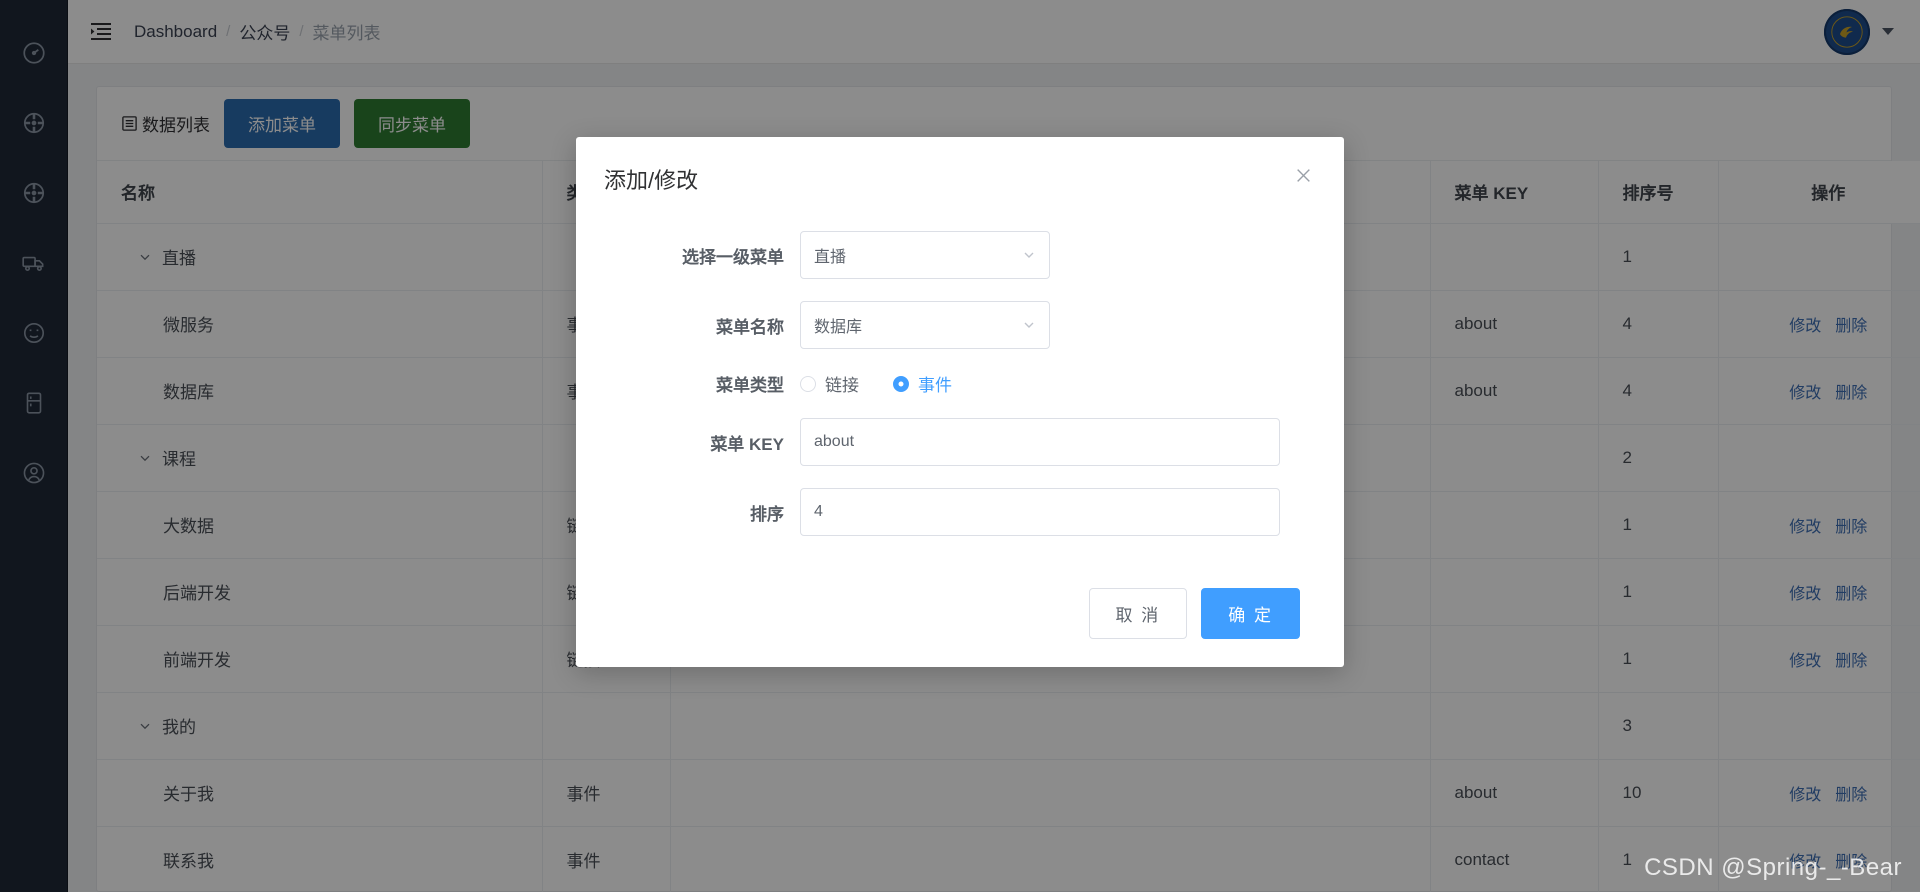  What do you see at coordinates (1040, 442) in the screenshot?
I see `menu-key-input: about` at bounding box center [1040, 442].